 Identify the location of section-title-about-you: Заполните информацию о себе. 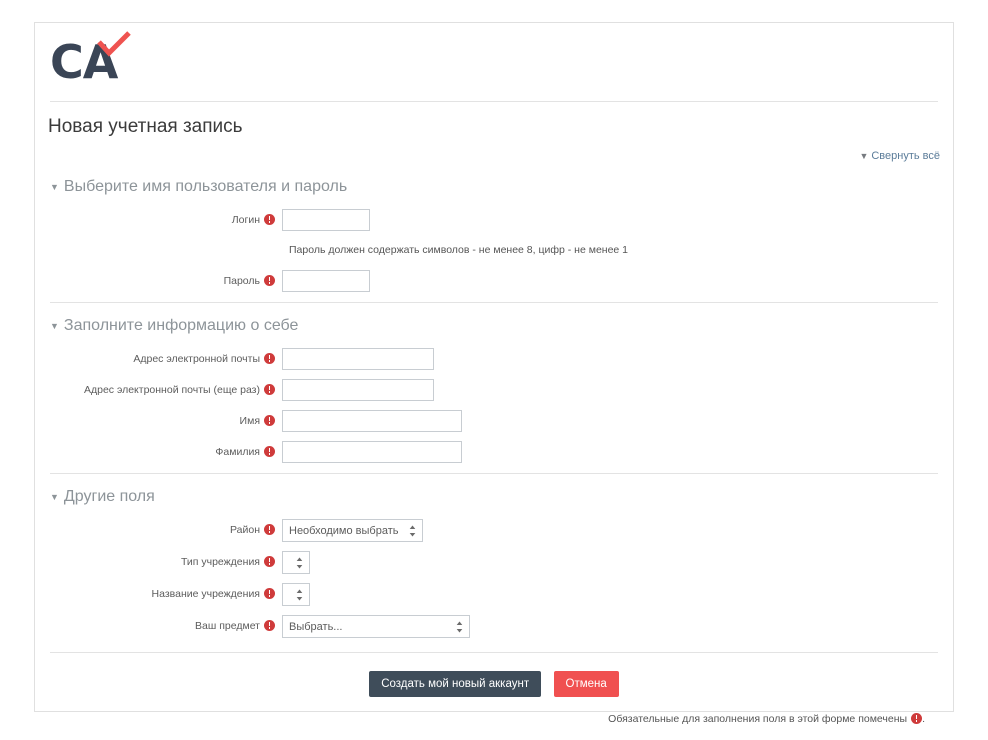
(181, 325).